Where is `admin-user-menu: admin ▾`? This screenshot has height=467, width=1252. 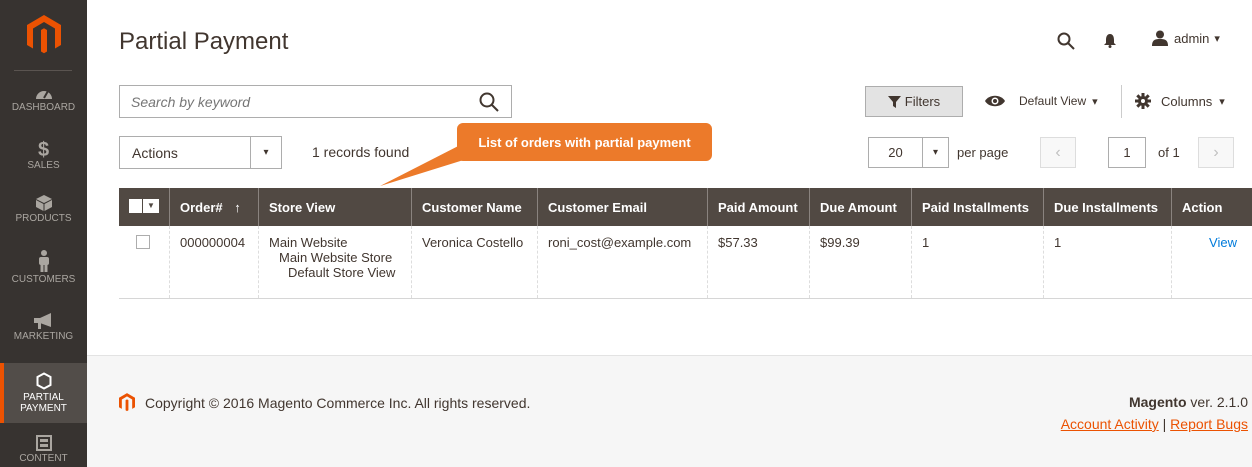 admin-user-menu: admin ▾ is located at coordinates (1186, 38).